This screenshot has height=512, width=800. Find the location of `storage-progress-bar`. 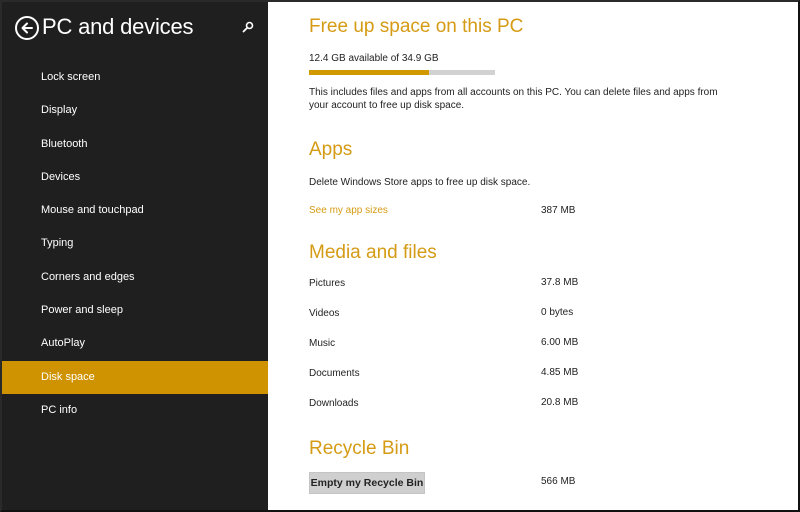

storage-progress-bar is located at coordinates (402, 72).